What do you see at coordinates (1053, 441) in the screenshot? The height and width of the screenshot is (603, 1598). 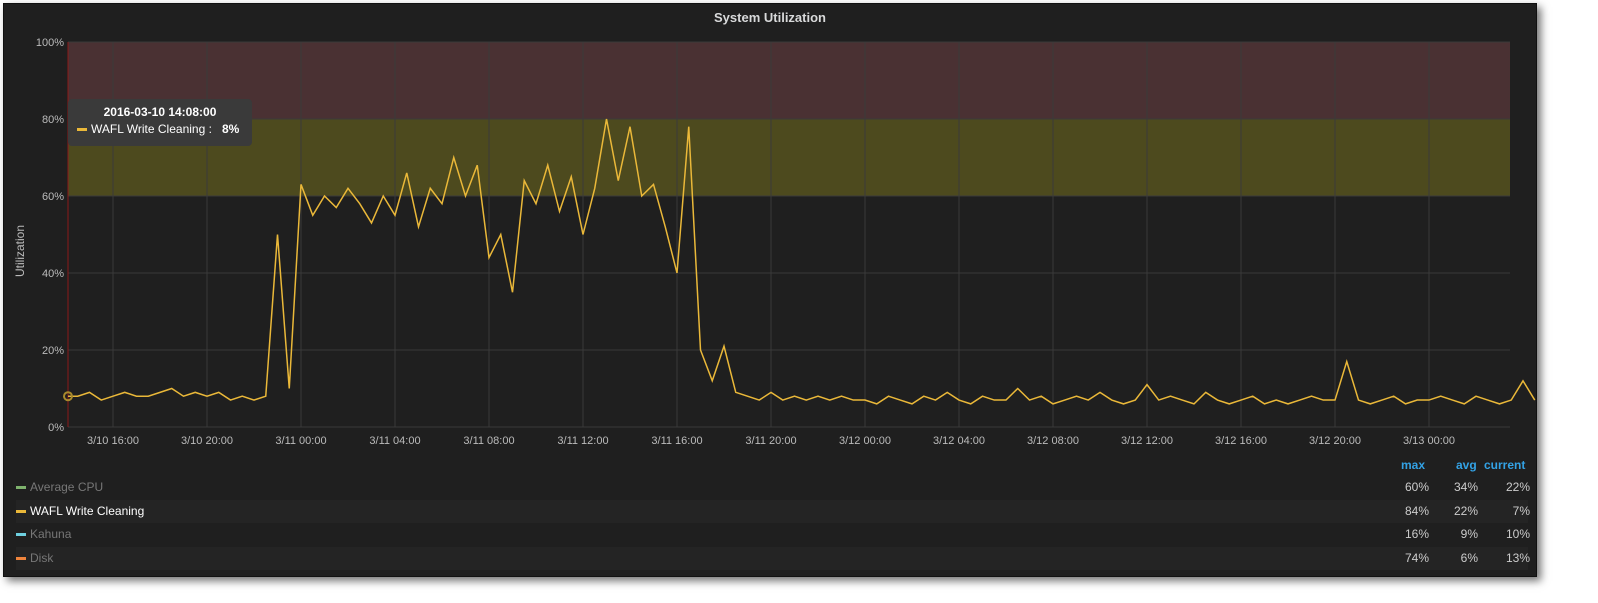 I see `x-tick-label: 3/12 08:00` at bounding box center [1053, 441].